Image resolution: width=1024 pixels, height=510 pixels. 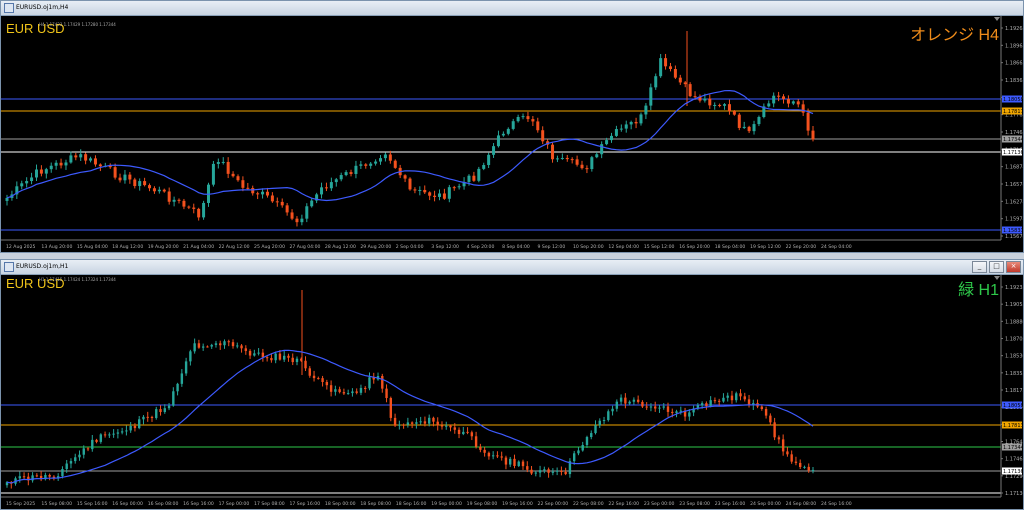 What do you see at coordinates (1013, 448) in the screenshot?
I see `price-tag-label: 1.17344` at bounding box center [1013, 448].